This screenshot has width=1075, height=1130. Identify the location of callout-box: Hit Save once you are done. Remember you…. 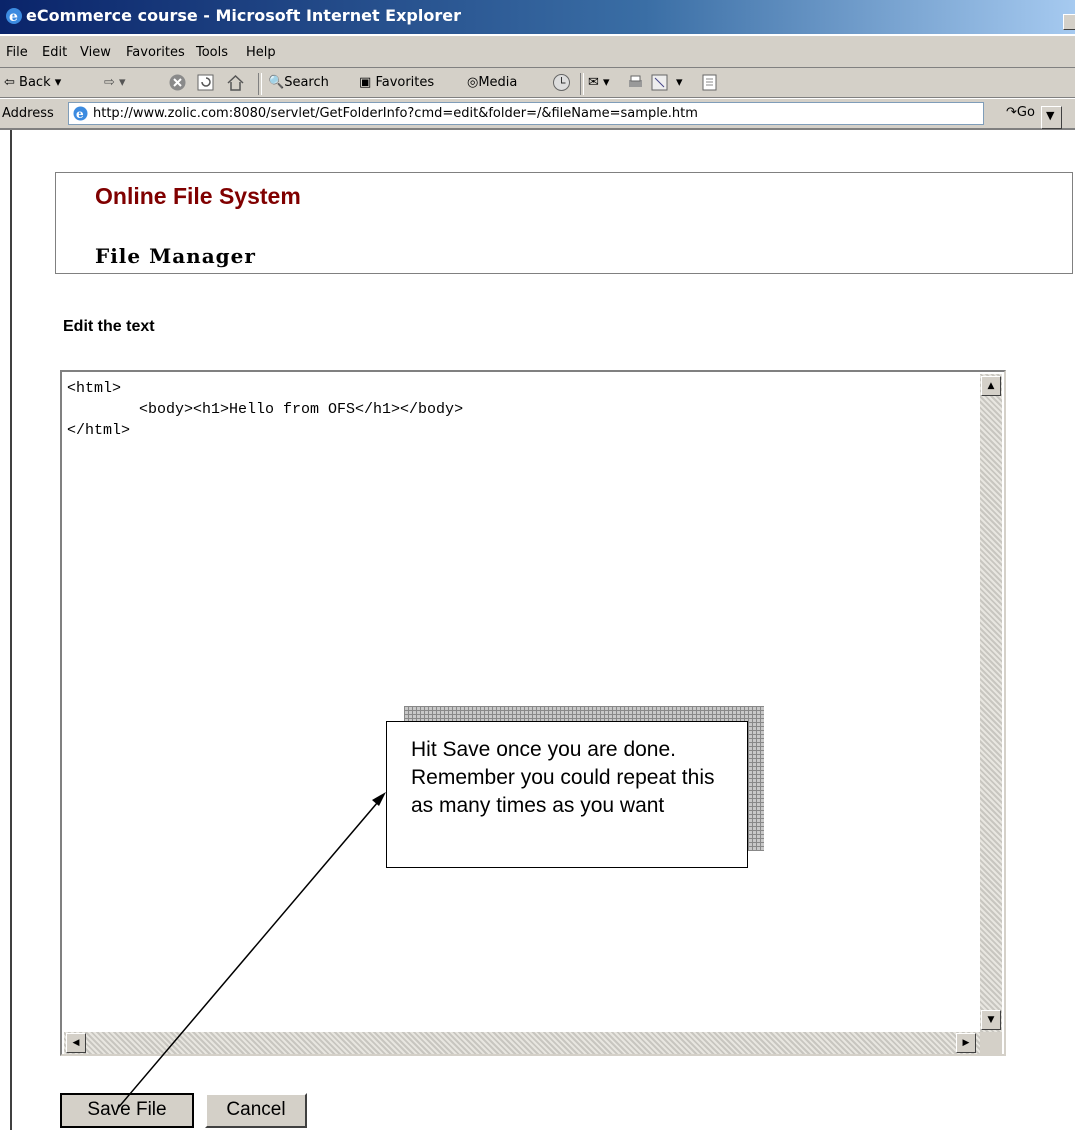
(567, 794).